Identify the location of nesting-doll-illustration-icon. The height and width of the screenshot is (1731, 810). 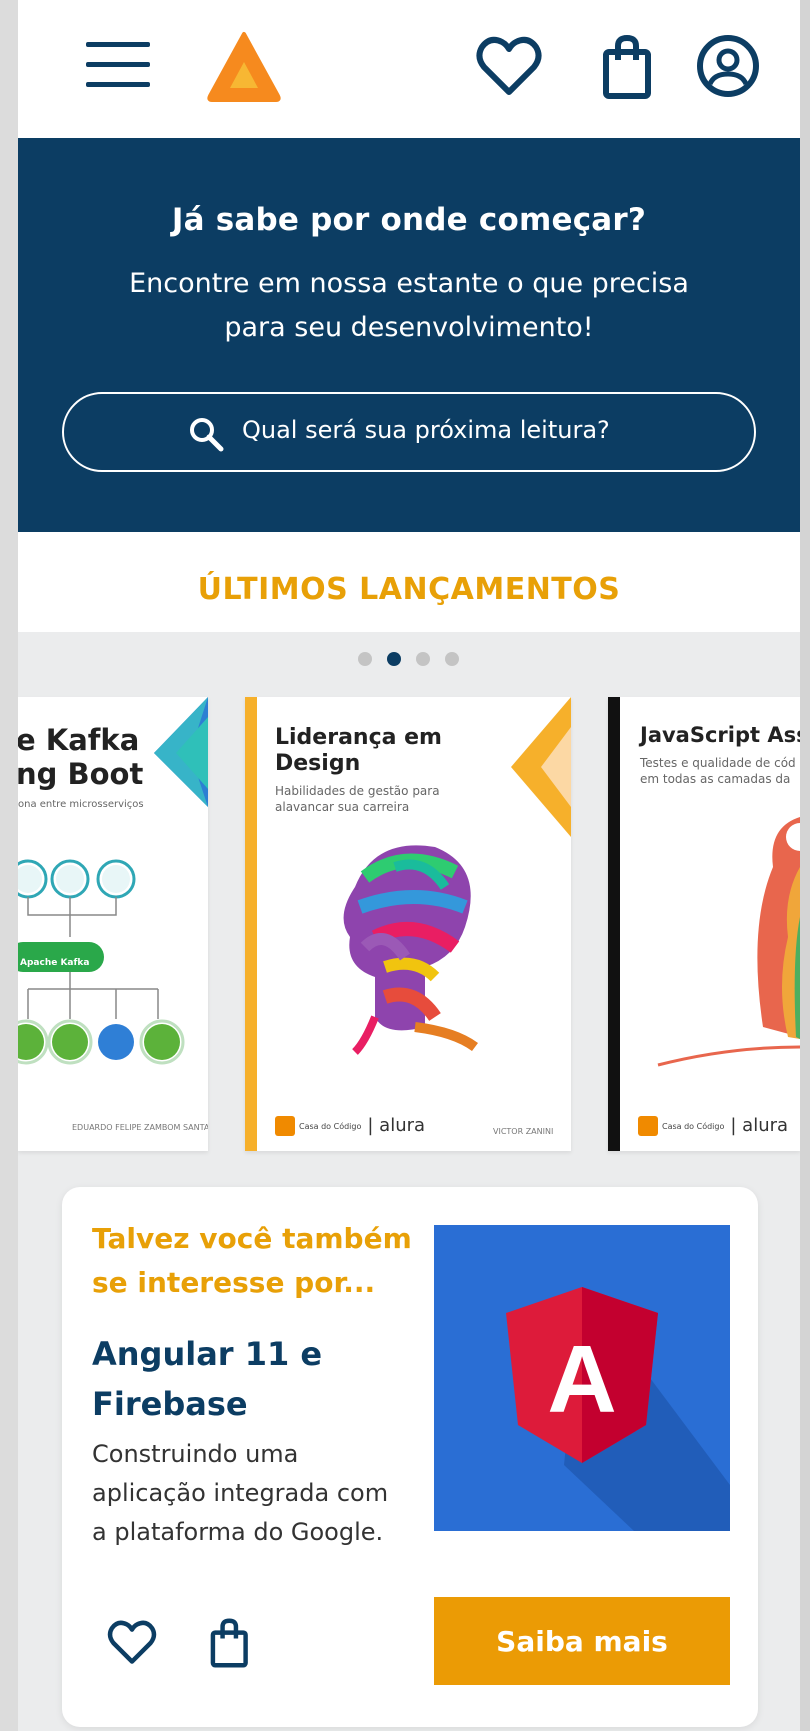
(728, 942).